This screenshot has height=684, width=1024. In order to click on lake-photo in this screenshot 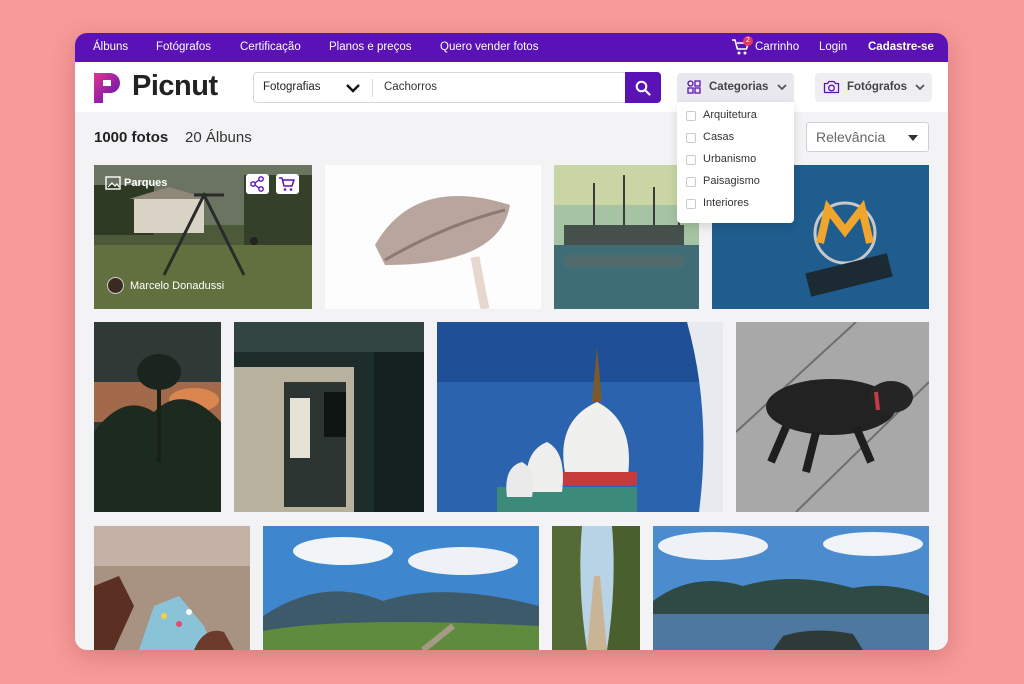, I will do `click(791, 588)`.